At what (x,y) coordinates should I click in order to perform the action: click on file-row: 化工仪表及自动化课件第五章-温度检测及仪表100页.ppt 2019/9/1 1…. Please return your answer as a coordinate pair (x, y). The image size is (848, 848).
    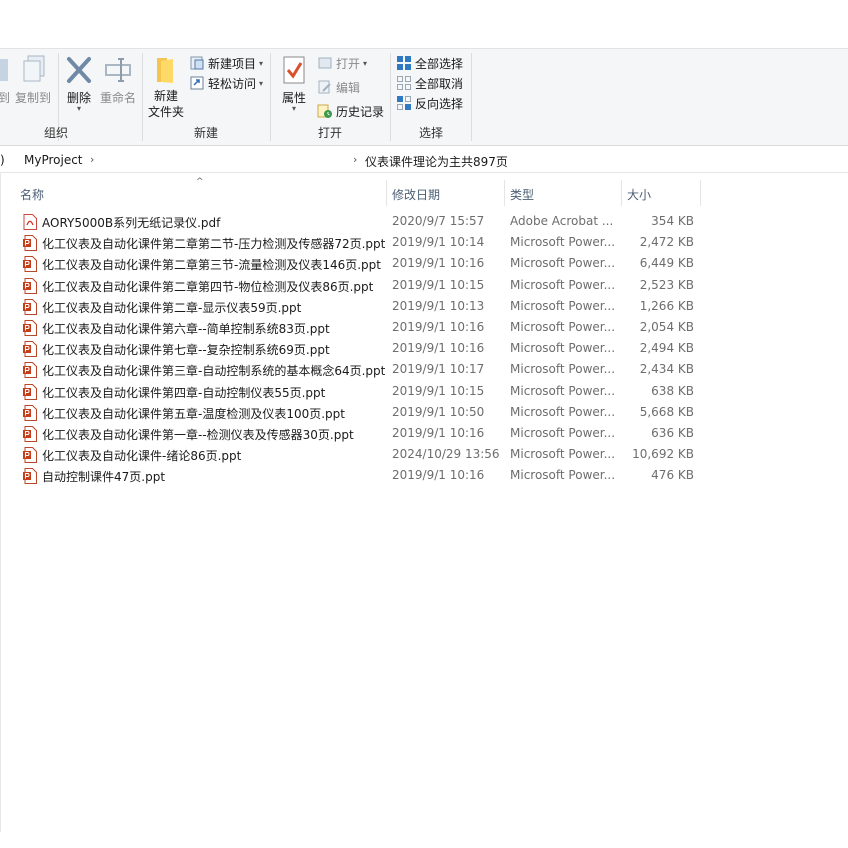
    Looking at the image, I should click on (424, 413).